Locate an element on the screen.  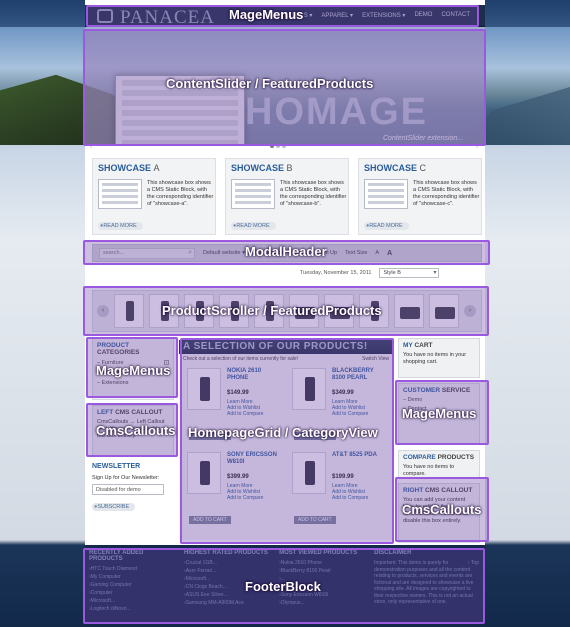
newsletter-label: Sign Up for Our Newsletter: is located at coordinates (126, 478).